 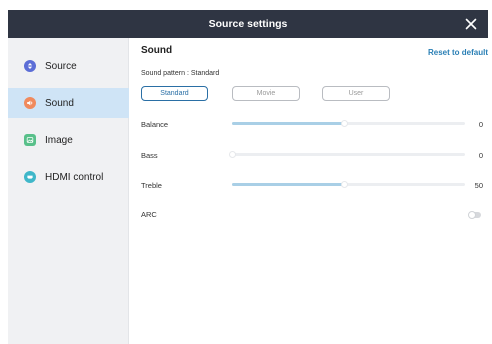 What do you see at coordinates (30, 66) in the screenshot?
I see `source-icon` at bounding box center [30, 66].